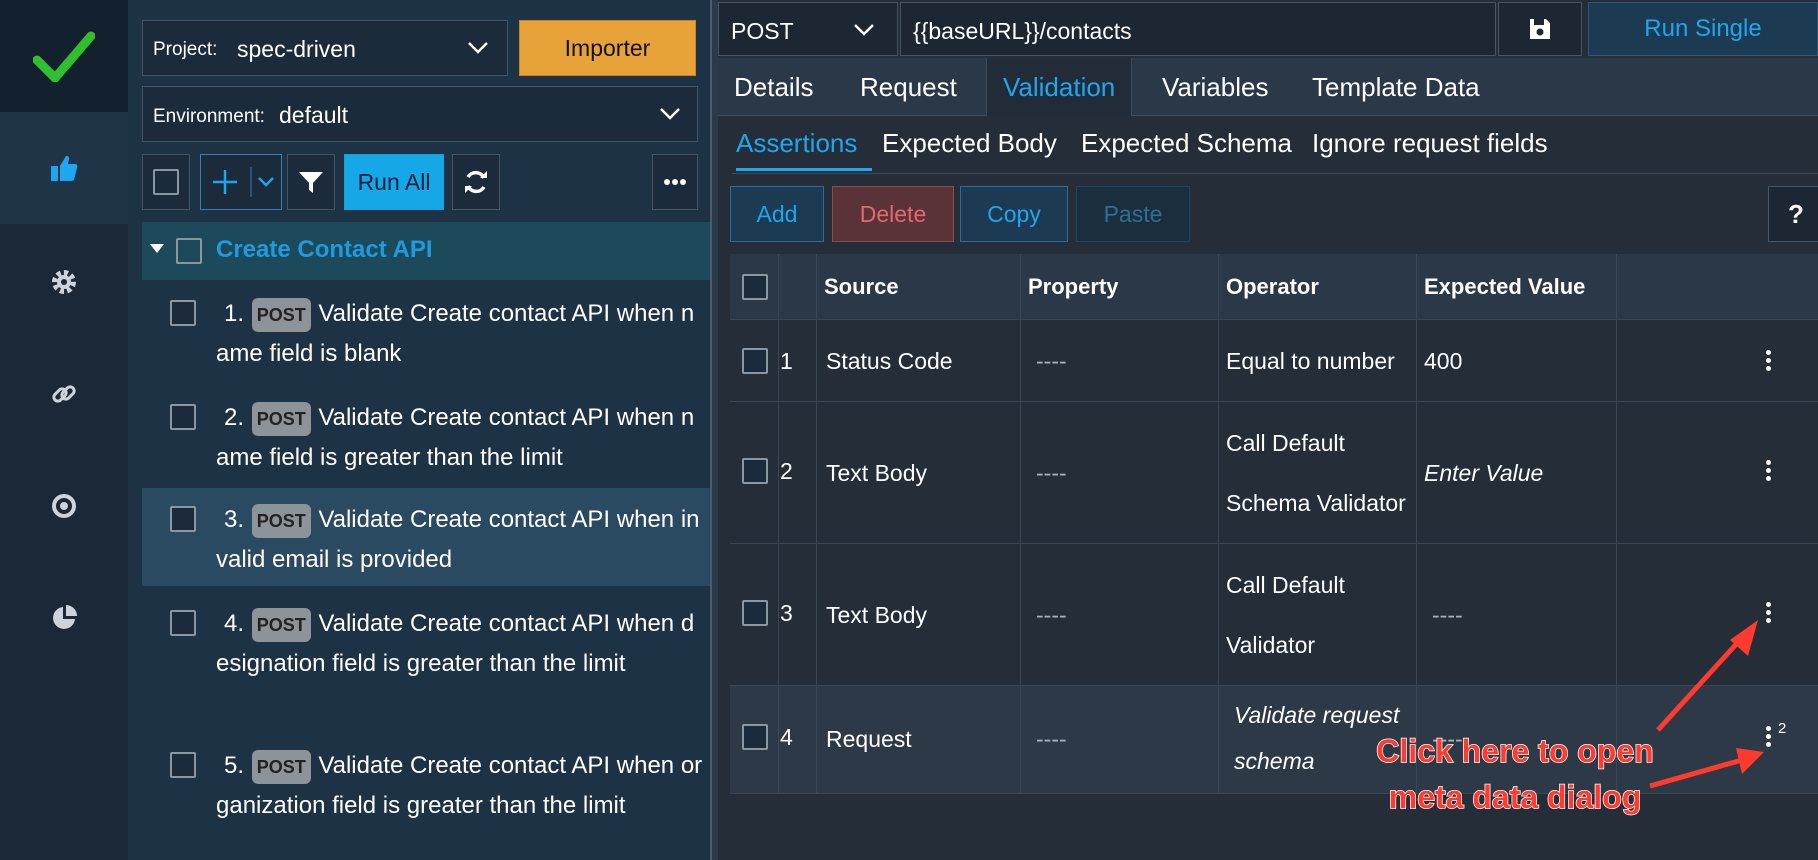 This screenshot has height=860, width=1818. Describe the element at coordinates (796, 143) in the screenshot. I see `subtab-assertions: Assertions` at that location.